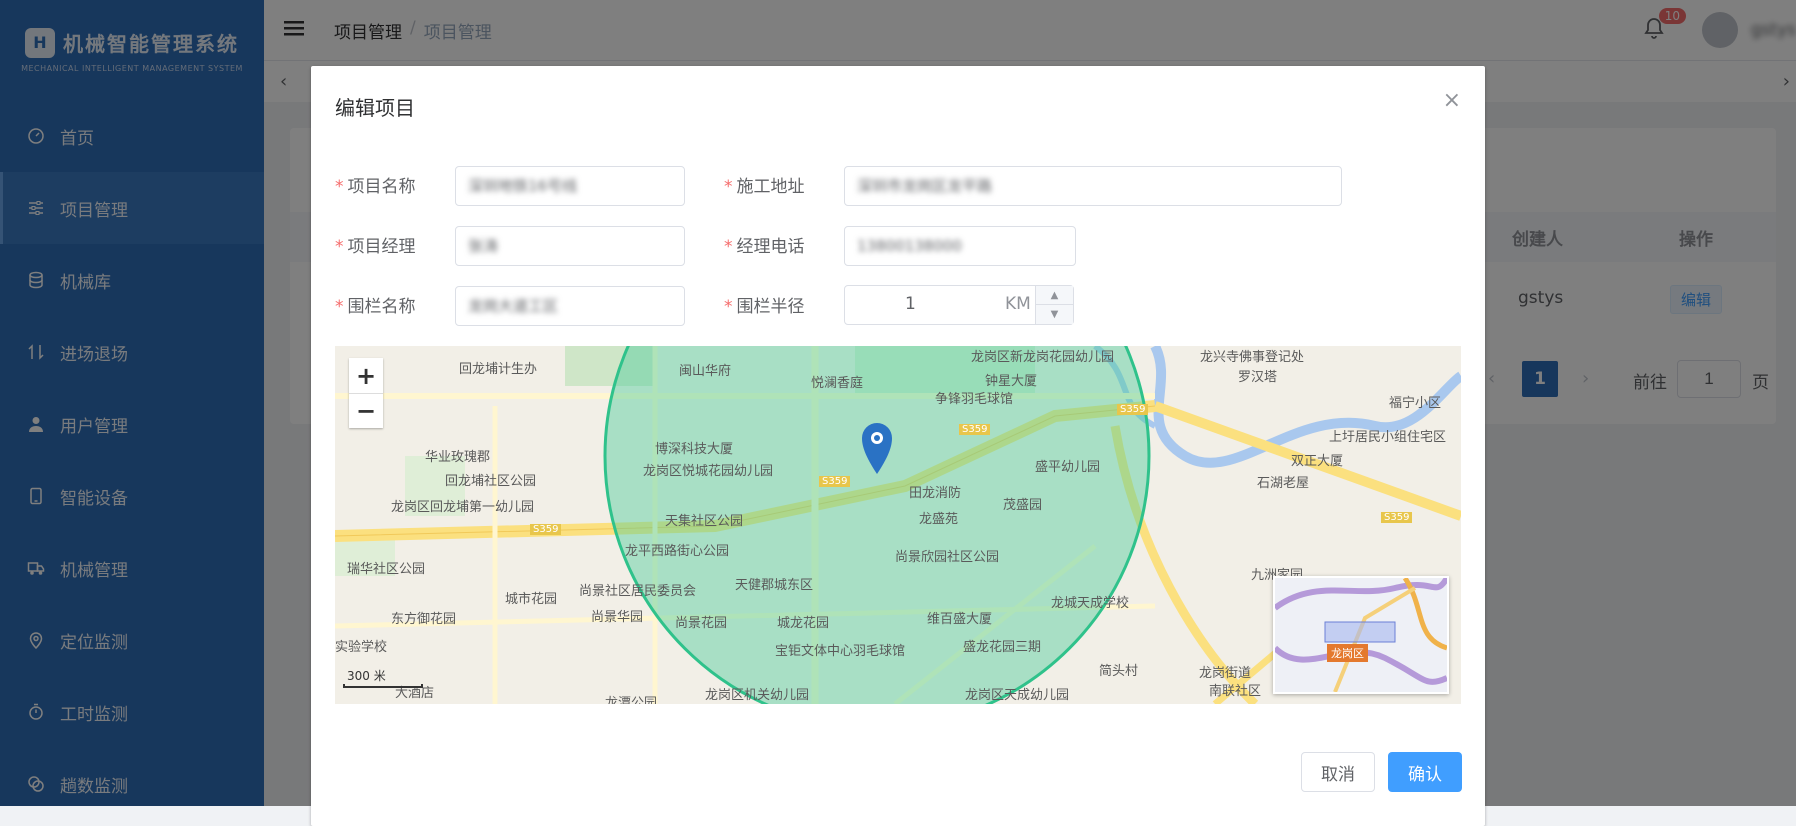 The width and height of the screenshot is (1796, 826). What do you see at coordinates (386, 569) in the screenshot?
I see `map-label: 瑞华社区公园` at bounding box center [386, 569].